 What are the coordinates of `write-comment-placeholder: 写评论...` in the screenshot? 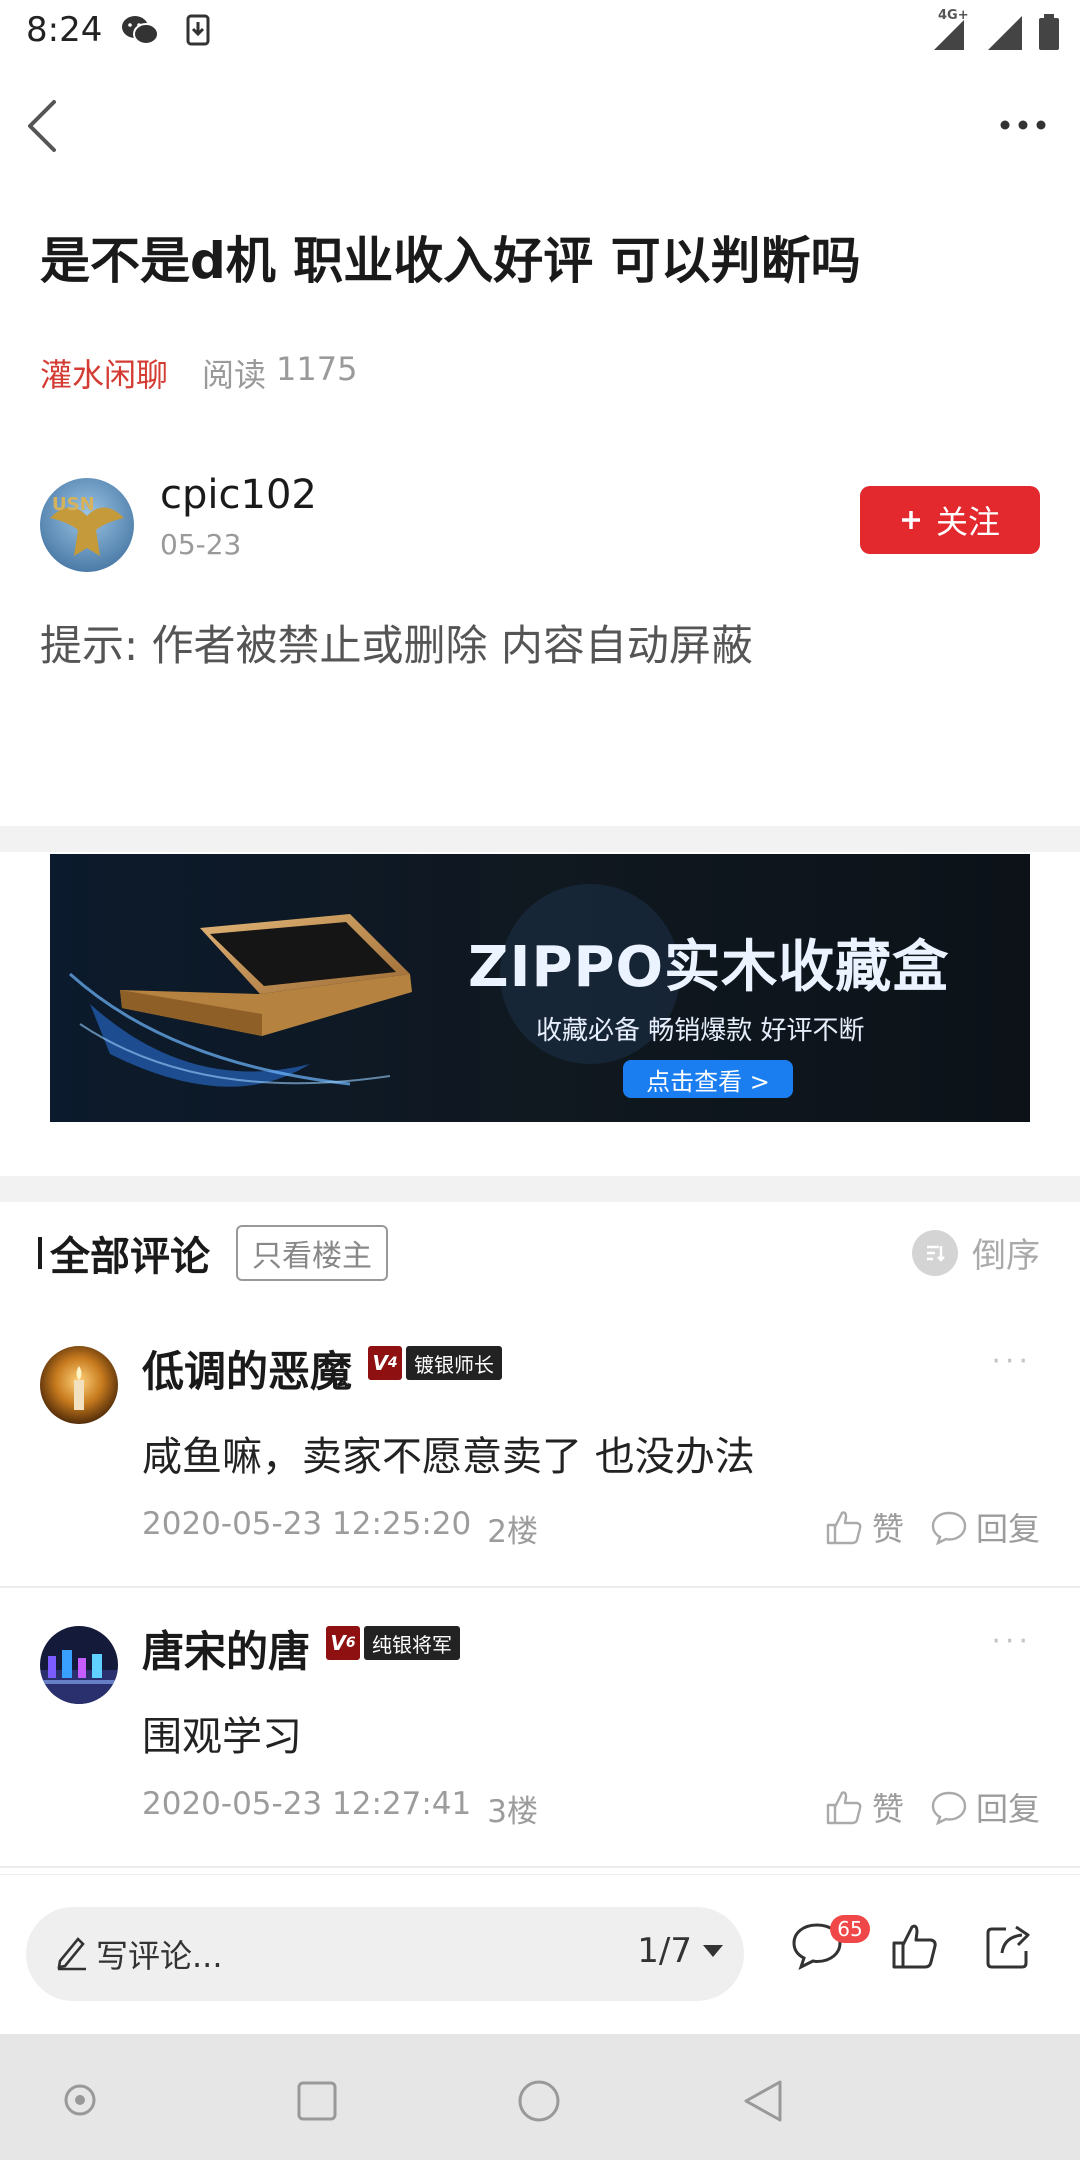 It's located at (159, 1956).